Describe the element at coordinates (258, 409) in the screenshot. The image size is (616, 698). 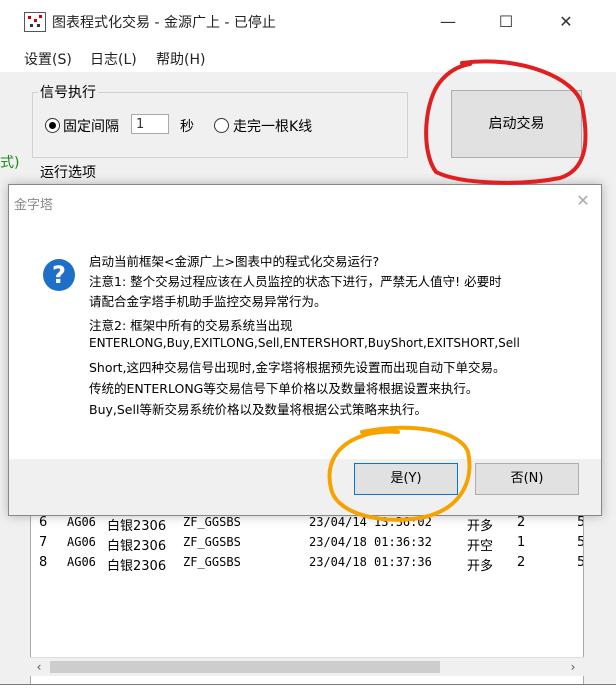
I see `dialog-message-line: Buy,Sell等新交易系统价格以及数量将根据公式策略来执行。` at that location.